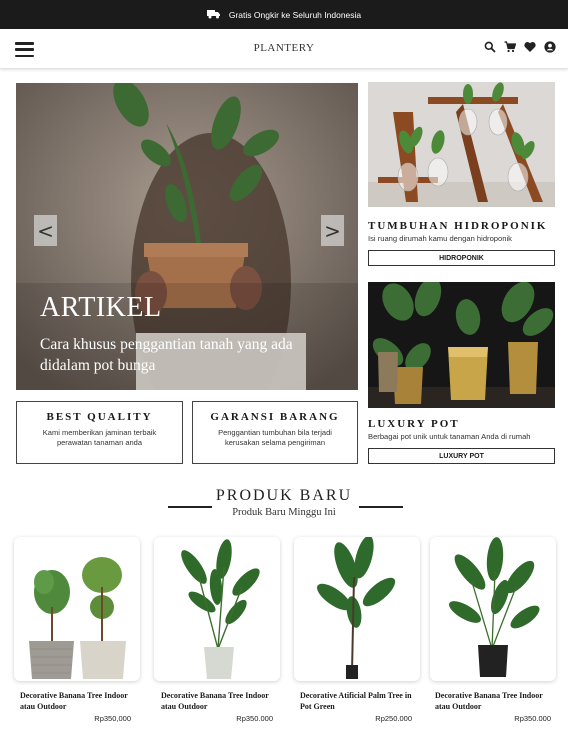 This screenshot has height=731, width=568. Describe the element at coordinates (284, 495) in the screenshot. I see `section-title: PRODUK BARU` at that location.